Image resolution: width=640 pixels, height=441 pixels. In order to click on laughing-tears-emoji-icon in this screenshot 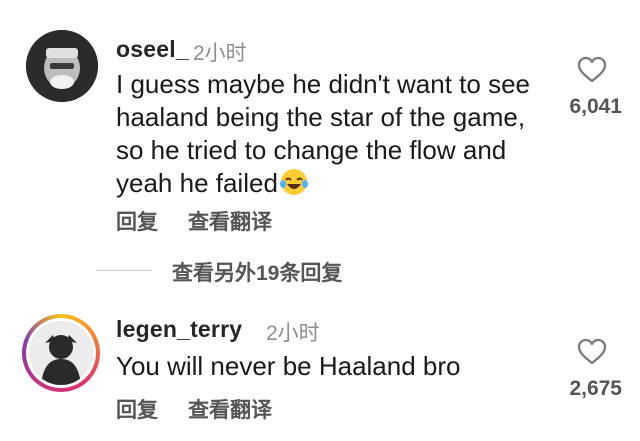, I will do `click(293, 182)`.